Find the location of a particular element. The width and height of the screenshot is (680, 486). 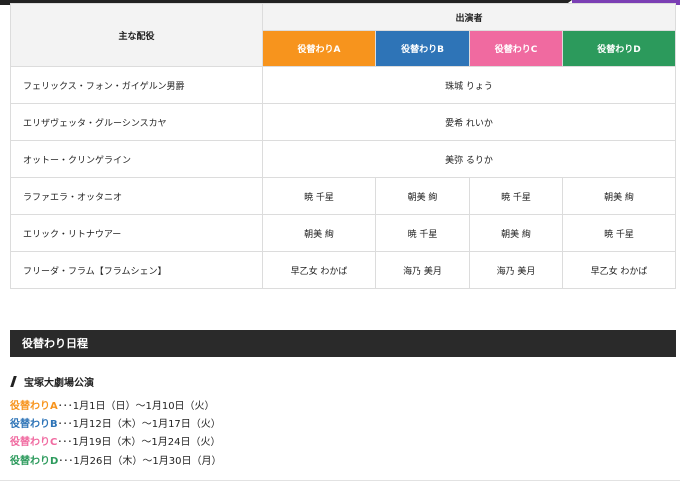

schedule-item-d: 役替わりD･･･1月26日（木）～1月30日（月） is located at coordinates (116, 462).